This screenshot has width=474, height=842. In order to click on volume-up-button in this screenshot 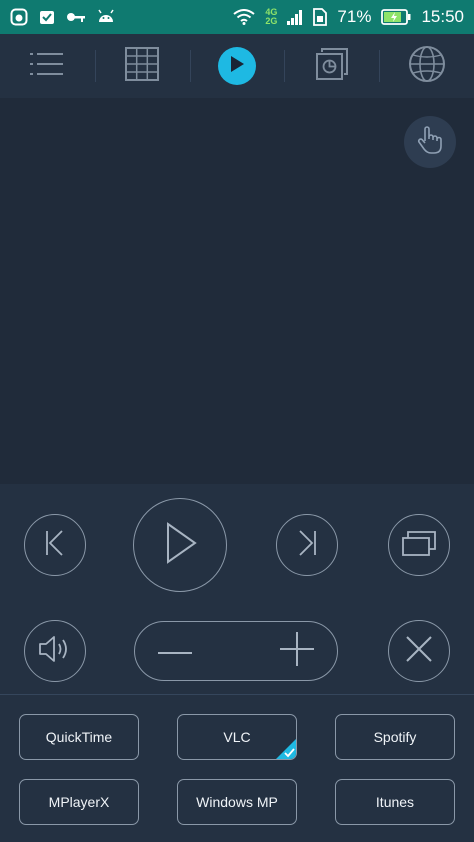, I will do `click(297, 651)`.